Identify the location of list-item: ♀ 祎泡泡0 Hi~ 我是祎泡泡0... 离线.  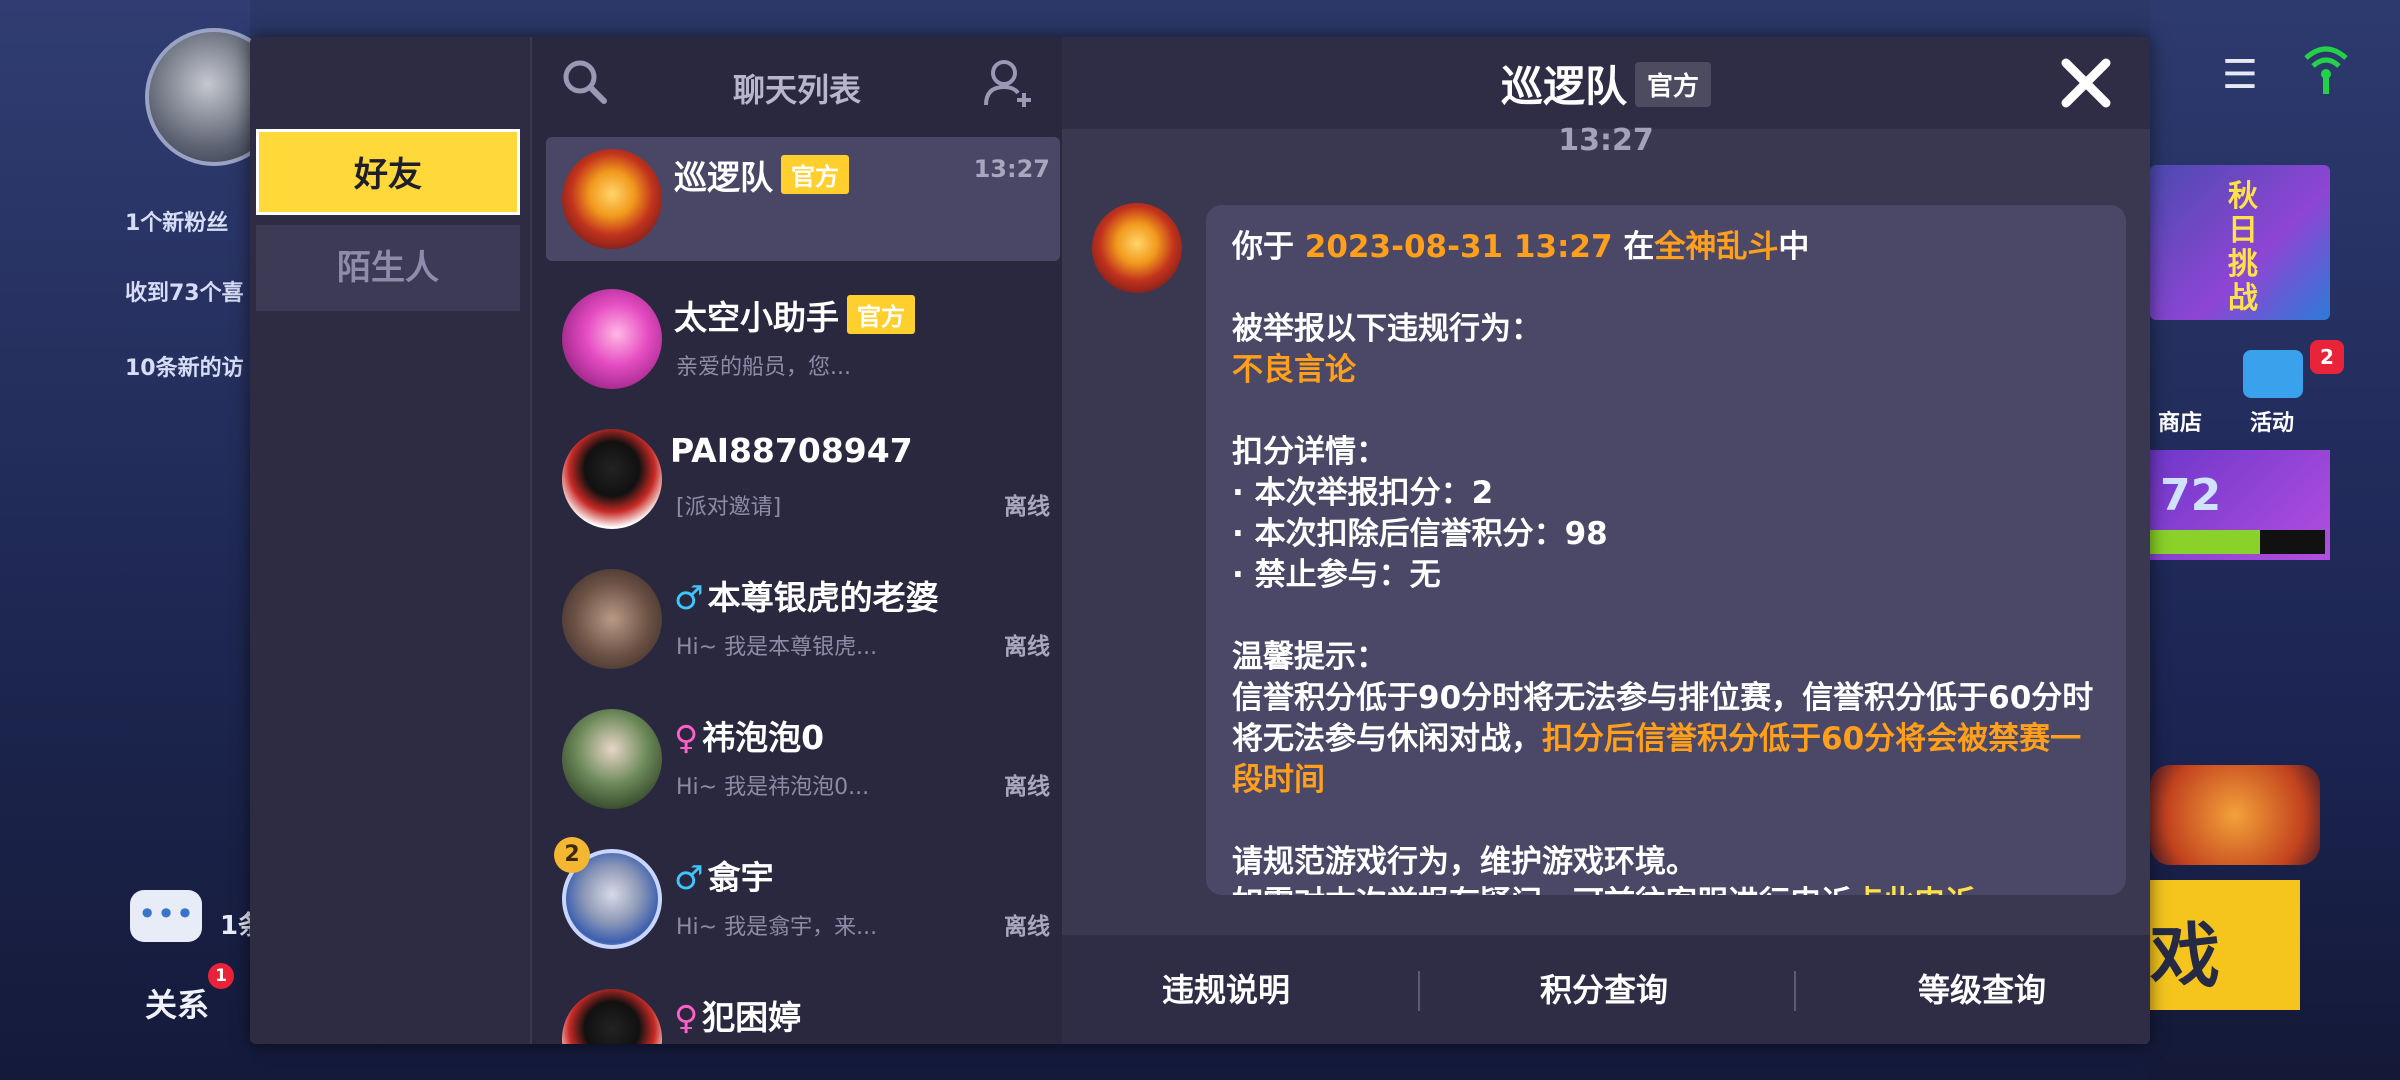
(803, 759).